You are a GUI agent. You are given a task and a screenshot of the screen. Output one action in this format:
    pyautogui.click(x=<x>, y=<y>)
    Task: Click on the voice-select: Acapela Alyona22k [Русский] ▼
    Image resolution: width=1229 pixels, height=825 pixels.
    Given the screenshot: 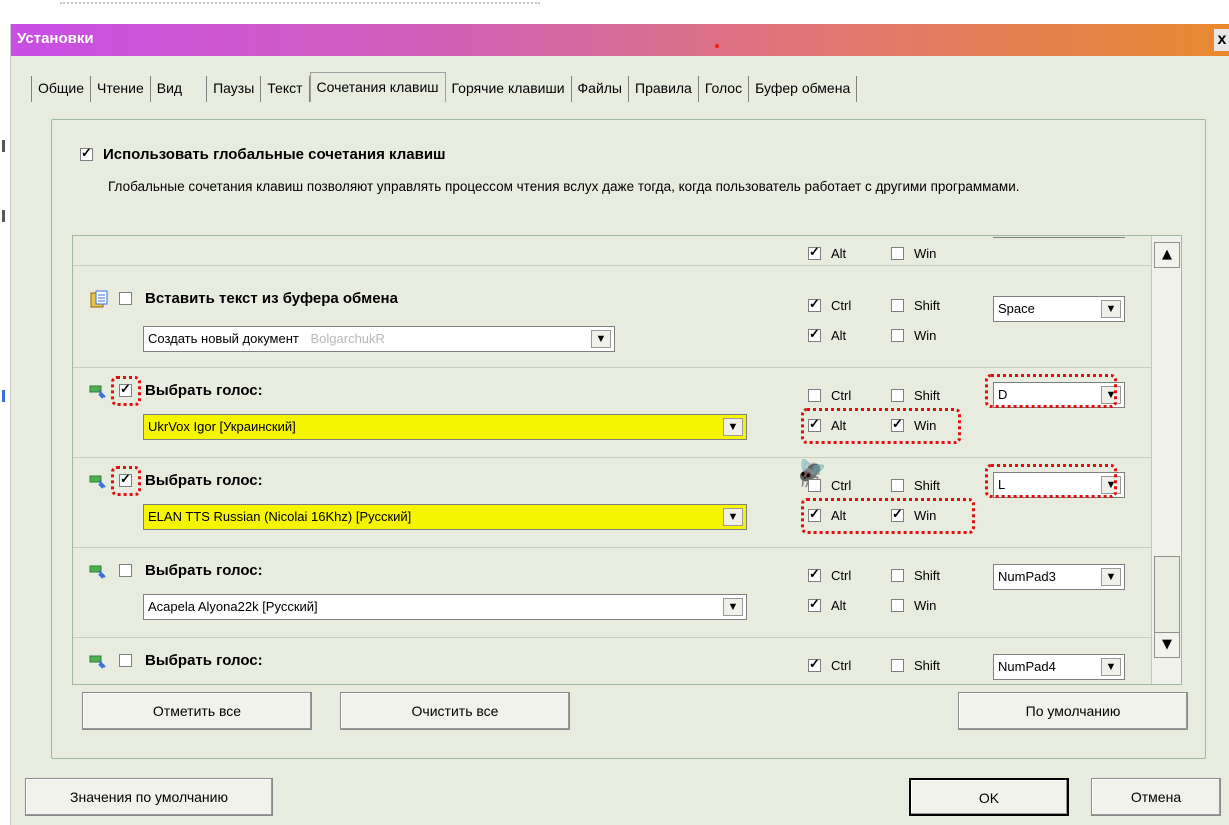 What is the action you would take?
    pyautogui.click(x=445, y=607)
    